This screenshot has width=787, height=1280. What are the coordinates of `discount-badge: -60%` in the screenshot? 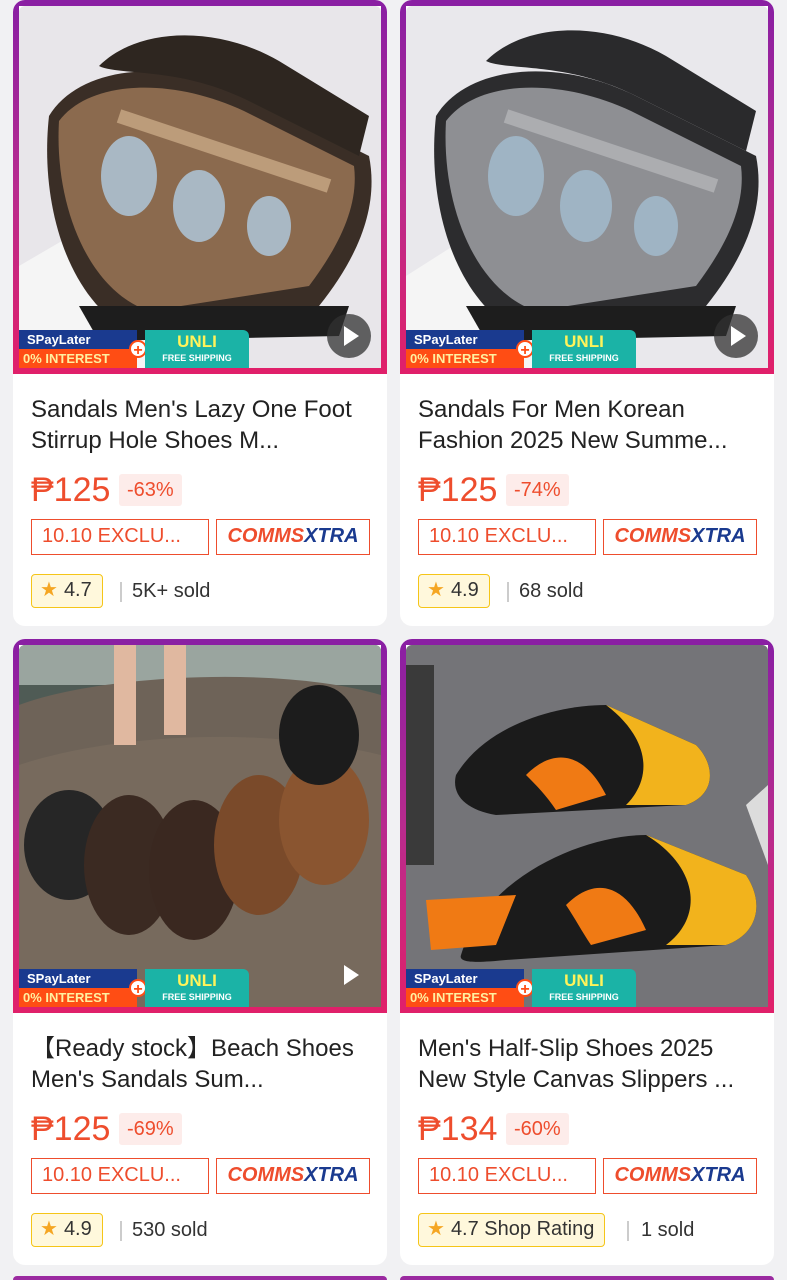 It's located at (537, 1129).